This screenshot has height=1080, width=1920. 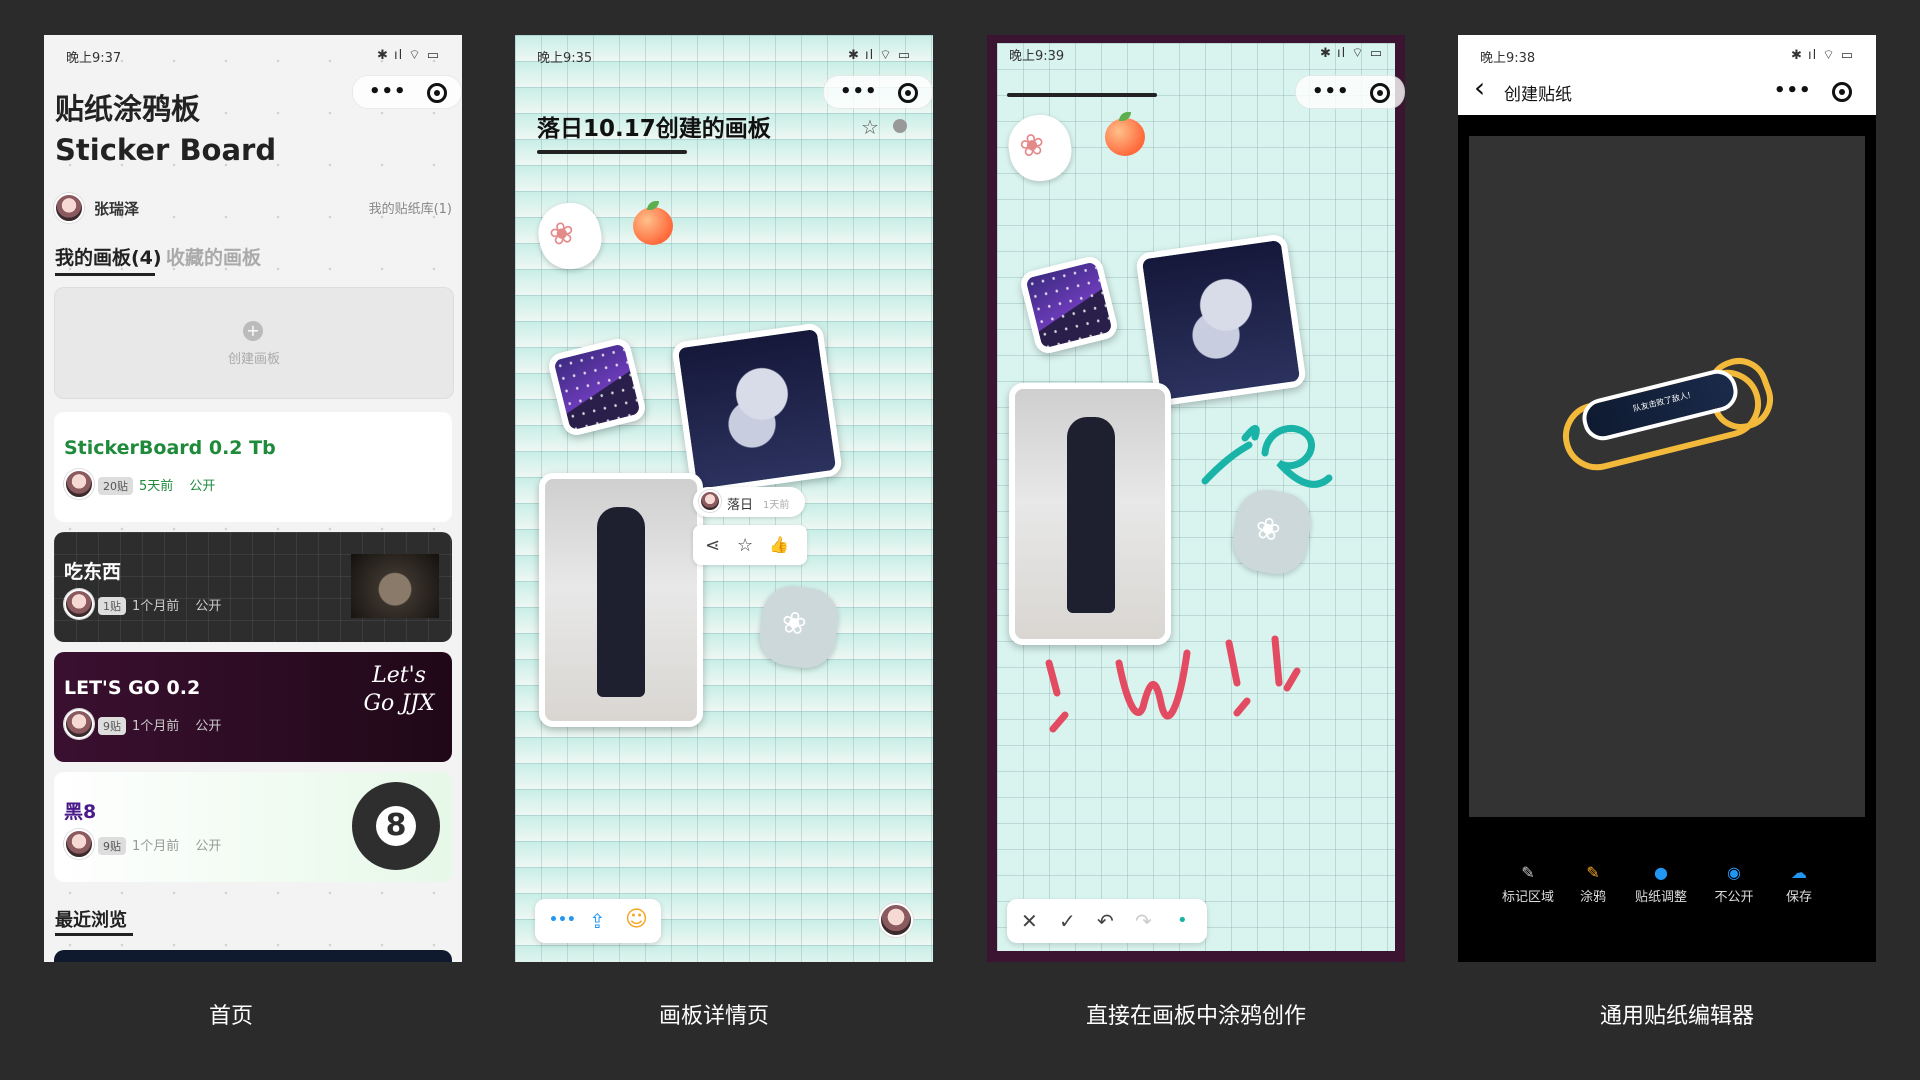 What do you see at coordinates (1143, 921) in the screenshot?
I see `redo-icon: ↷` at bounding box center [1143, 921].